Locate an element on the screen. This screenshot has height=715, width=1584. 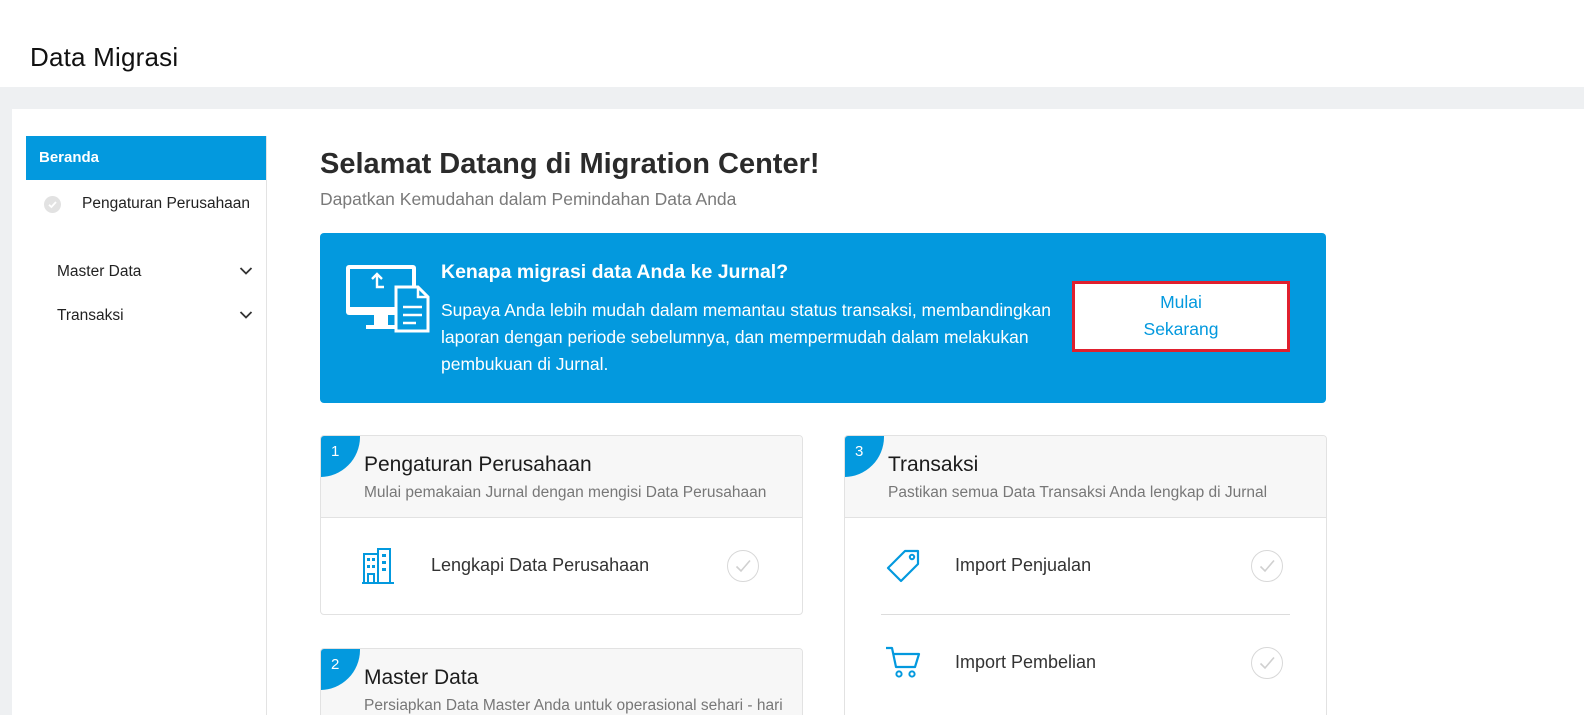
top-bar: Data Migrasi is located at coordinates (792, 43).